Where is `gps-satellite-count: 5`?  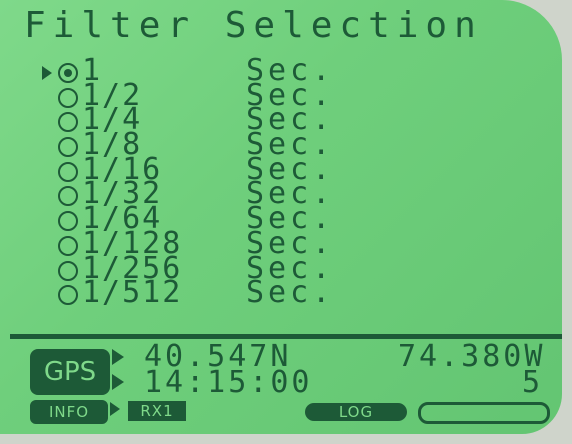 gps-satellite-count: 5 is located at coordinates (533, 382).